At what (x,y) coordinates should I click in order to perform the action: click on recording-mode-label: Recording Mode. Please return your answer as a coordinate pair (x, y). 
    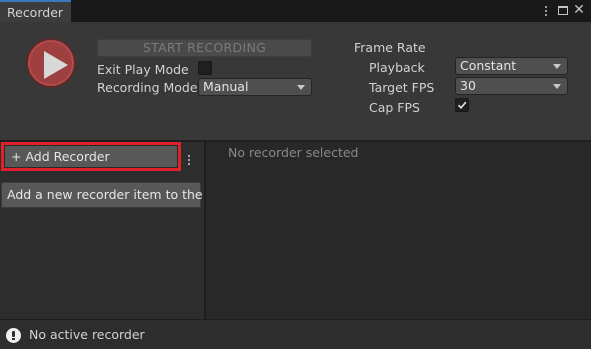
    Looking at the image, I should click on (147, 87).